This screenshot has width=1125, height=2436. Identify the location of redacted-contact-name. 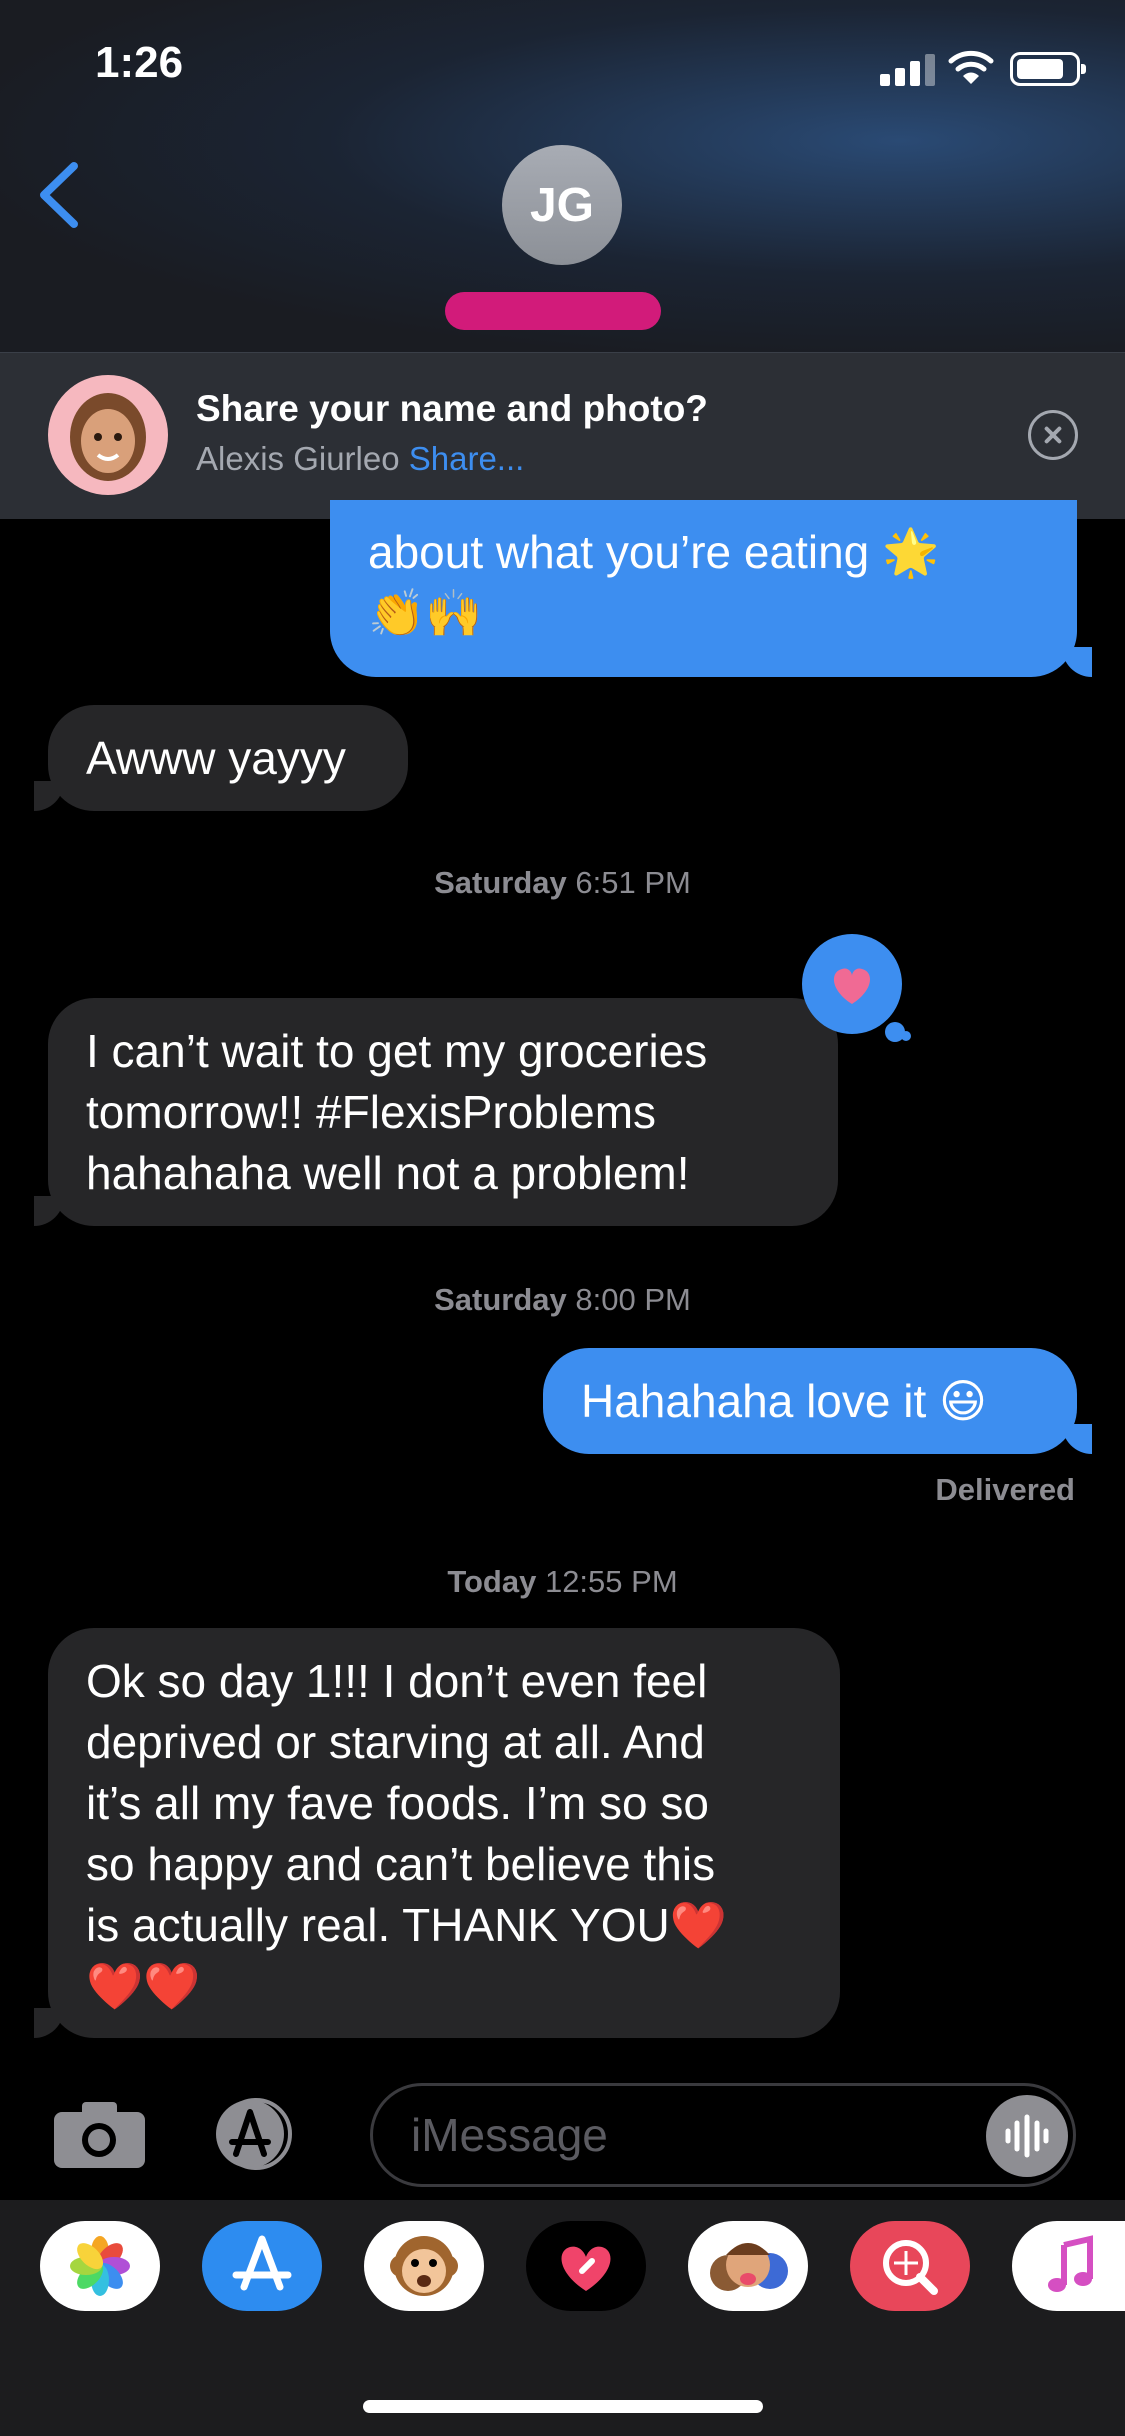
(553, 311).